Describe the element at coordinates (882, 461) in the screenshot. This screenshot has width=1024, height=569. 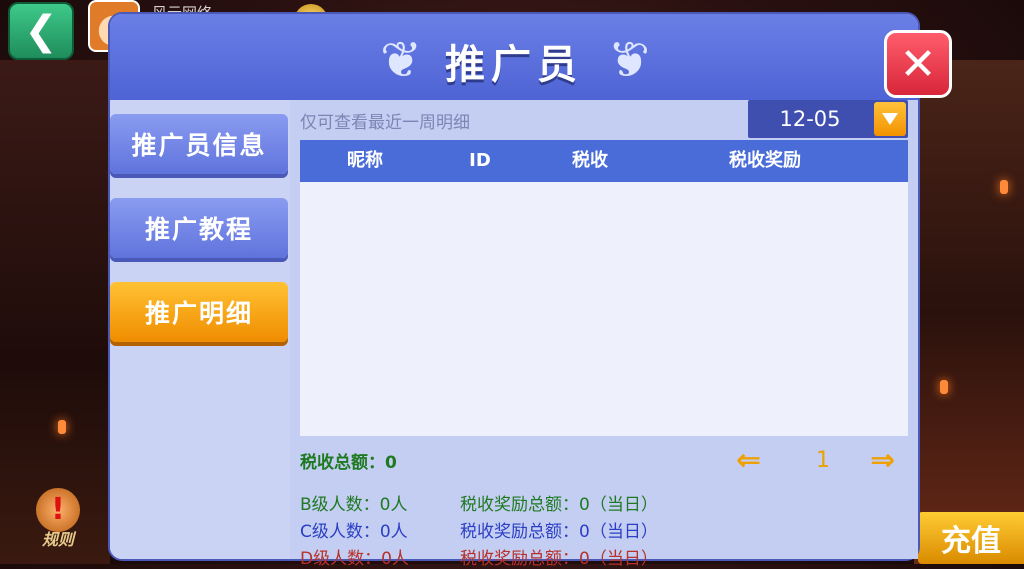
I see `next-page-arrow-icon: ⇒` at that location.